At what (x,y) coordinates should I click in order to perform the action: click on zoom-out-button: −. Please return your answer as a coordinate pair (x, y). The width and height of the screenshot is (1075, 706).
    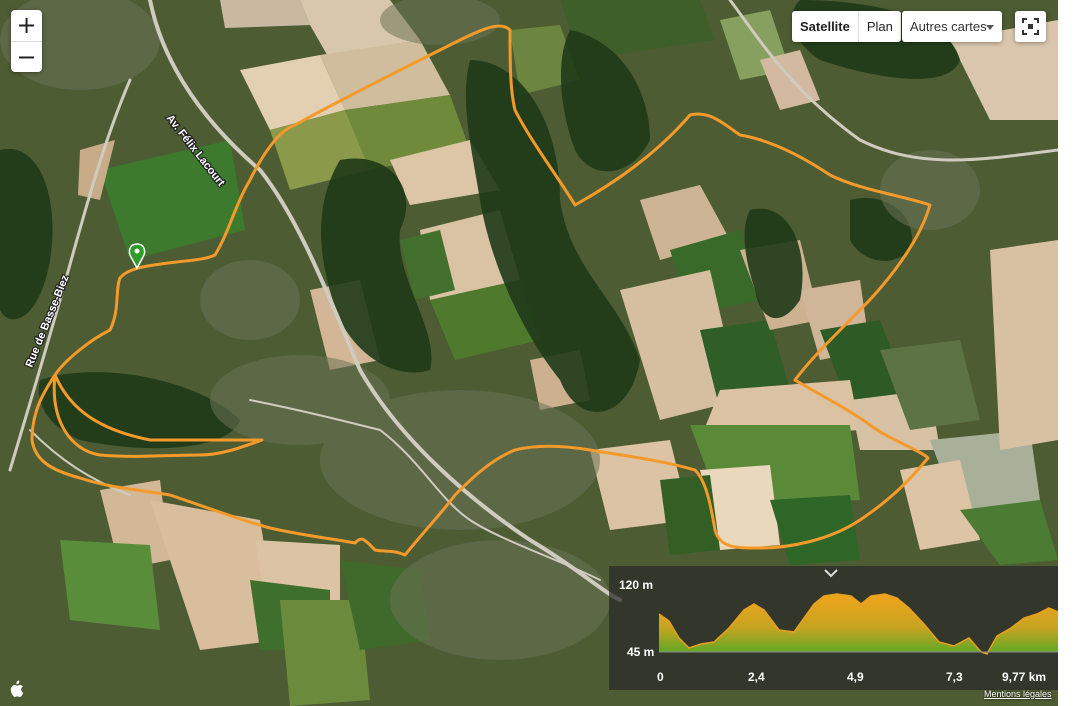
    Looking at the image, I should click on (26, 57).